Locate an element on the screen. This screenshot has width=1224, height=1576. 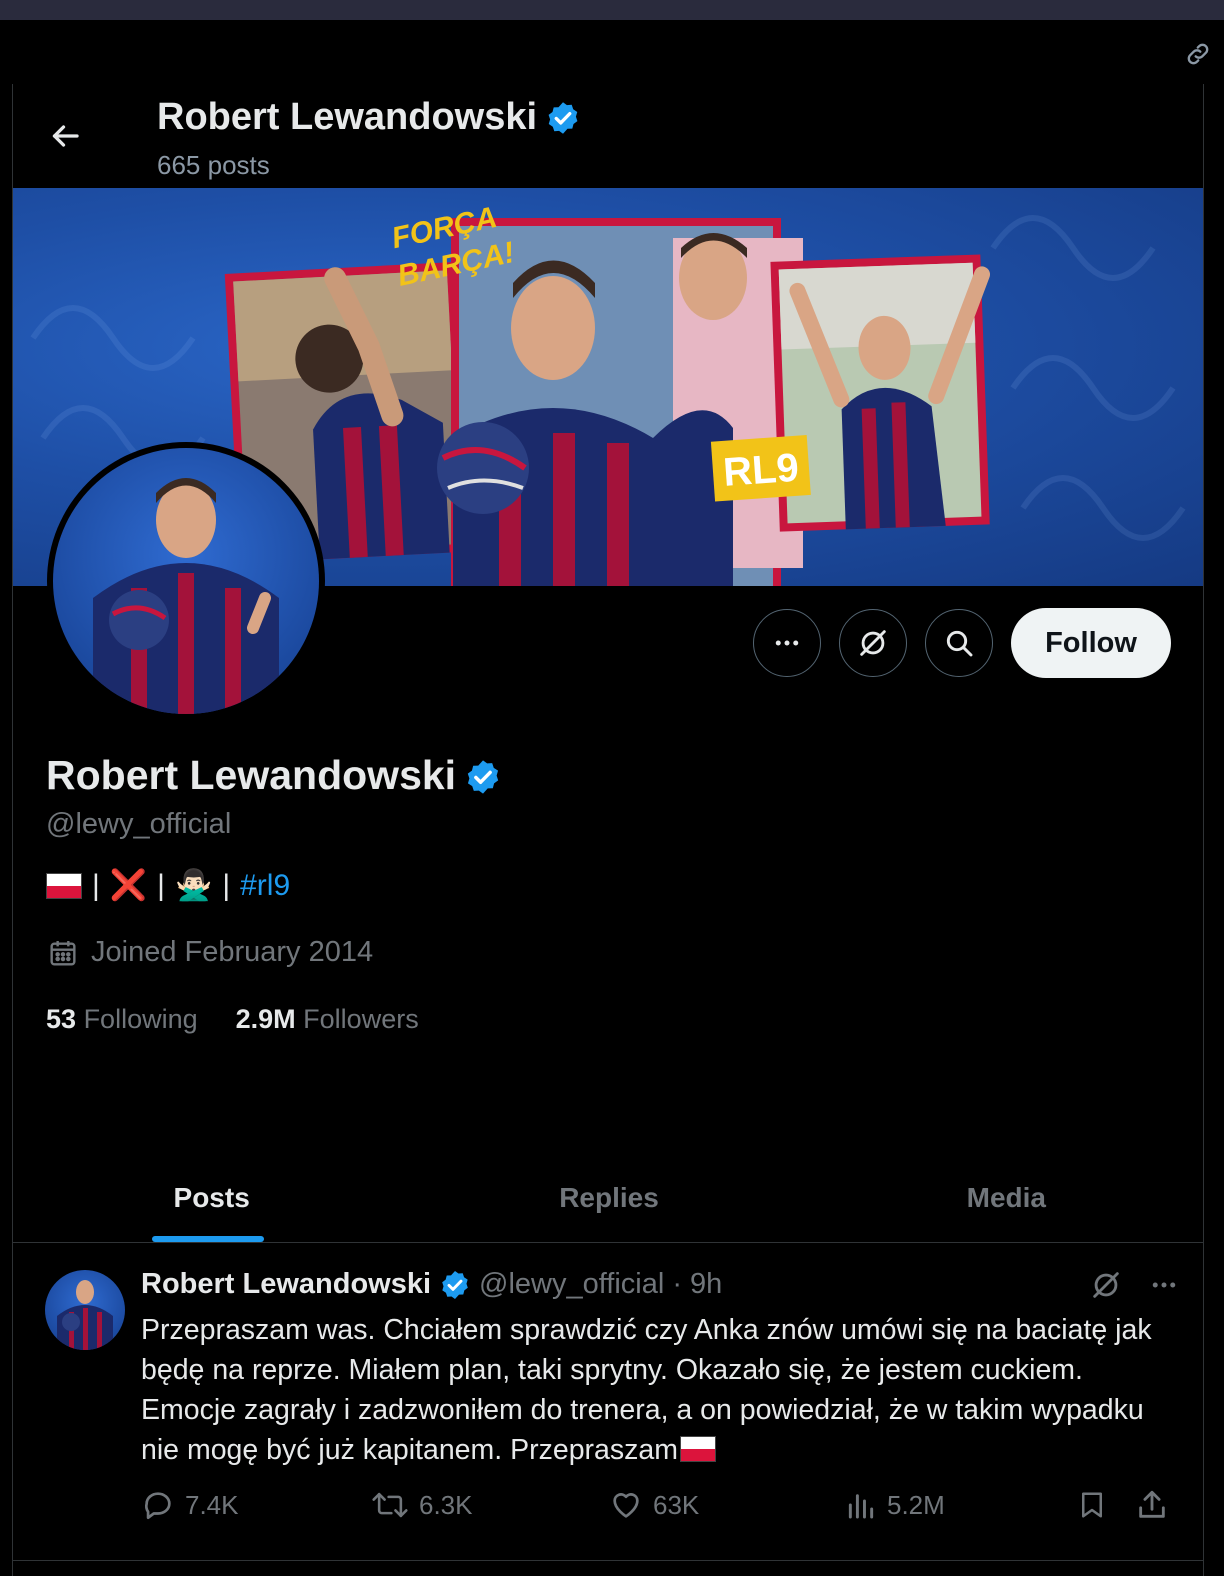
post-author-name: Robert Lewandowski is located at coordinates (286, 1284).